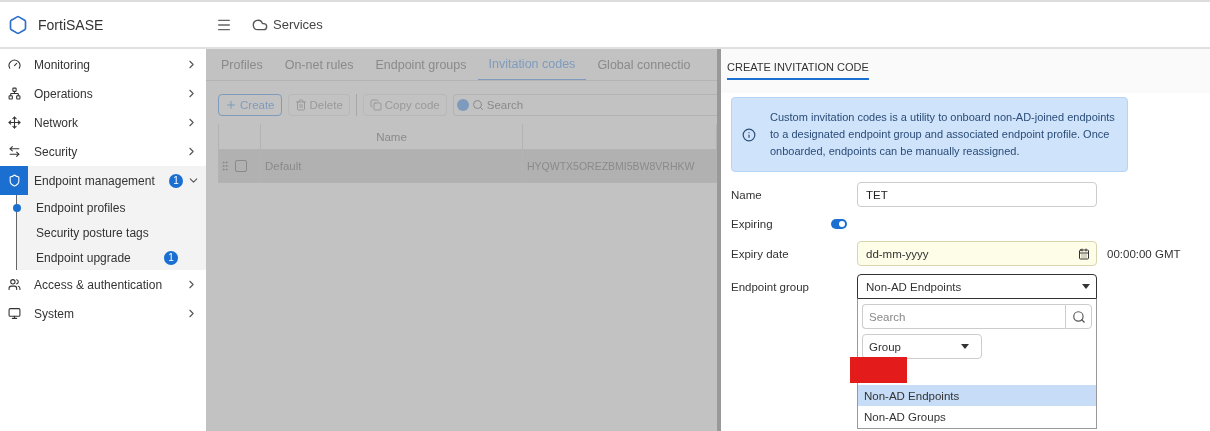 The image size is (1210, 431). What do you see at coordinates (770, 286) in the screenshot?
I see `field-label: Endpoint group` at bounding box center [770, 286].